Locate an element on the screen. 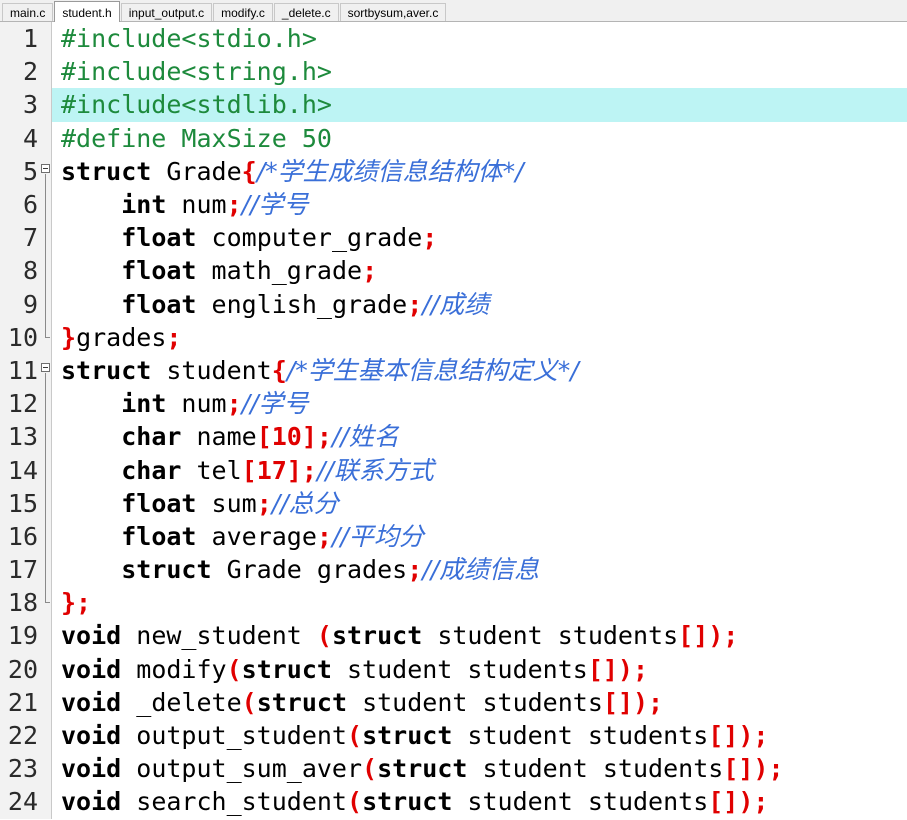 The width and height of the screenshot is (907, 820). tab-student-h: student.h is located at coordinates (87, 11).